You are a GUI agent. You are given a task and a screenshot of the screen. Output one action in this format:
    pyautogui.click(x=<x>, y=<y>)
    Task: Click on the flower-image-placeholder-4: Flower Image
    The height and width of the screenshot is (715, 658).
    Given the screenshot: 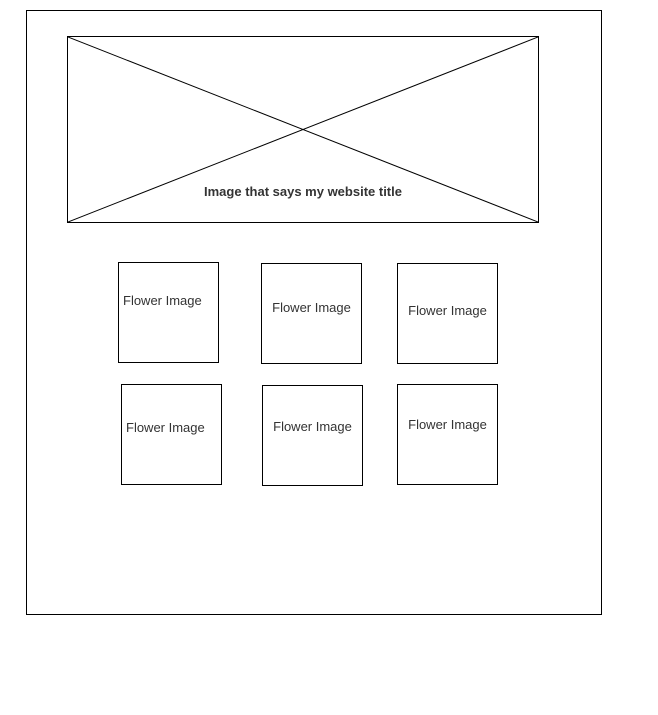 What is the action you would take?
    pyautogui.click(x=171, y=434)
    